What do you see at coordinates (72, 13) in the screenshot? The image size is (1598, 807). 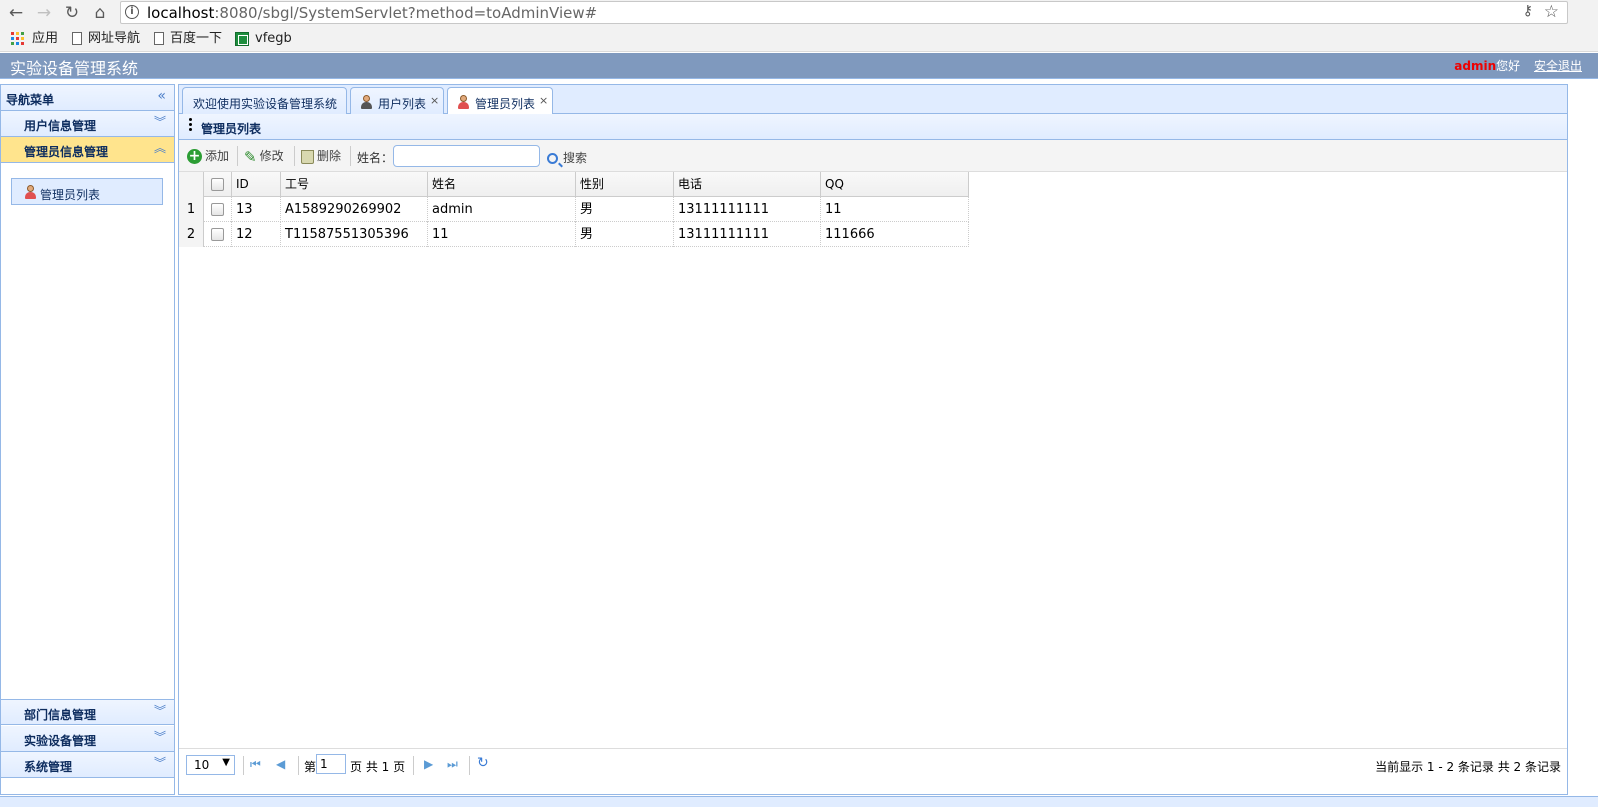 I see `reload-icon: ↻` at bounding box center [72, 13].